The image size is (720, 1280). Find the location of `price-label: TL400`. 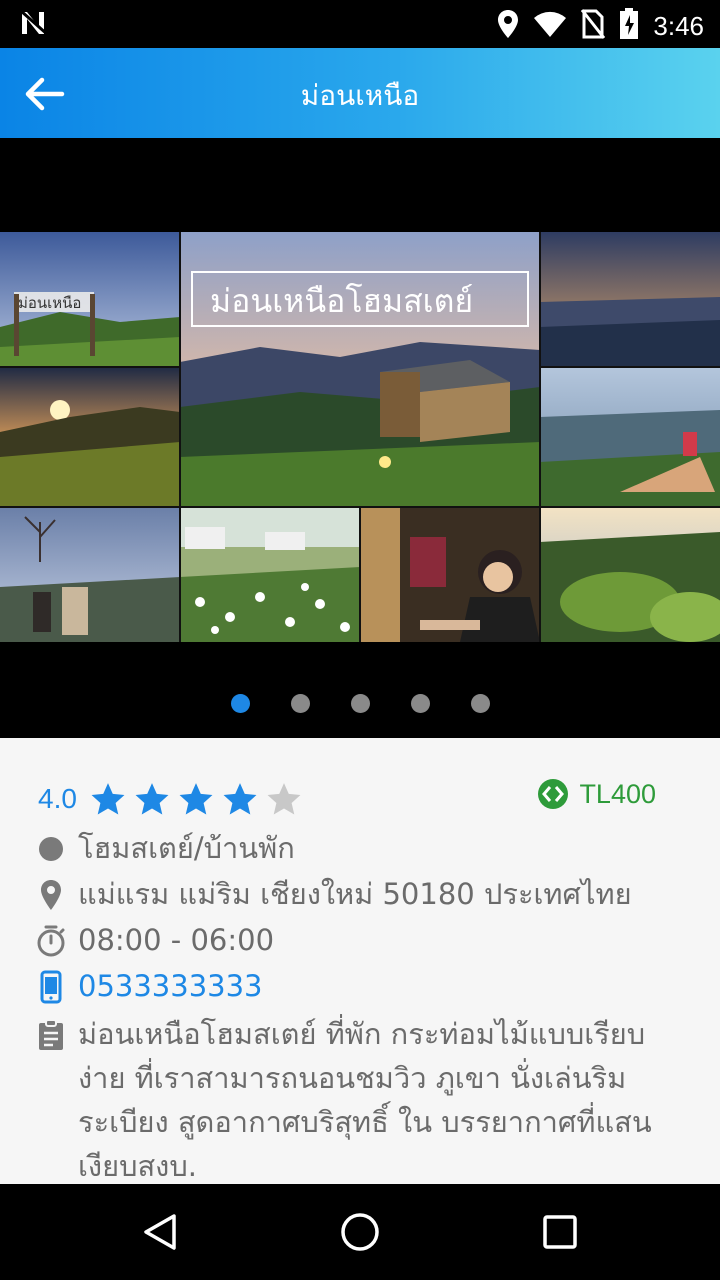

price-label: TL400 is located at coordinates (617, 793).